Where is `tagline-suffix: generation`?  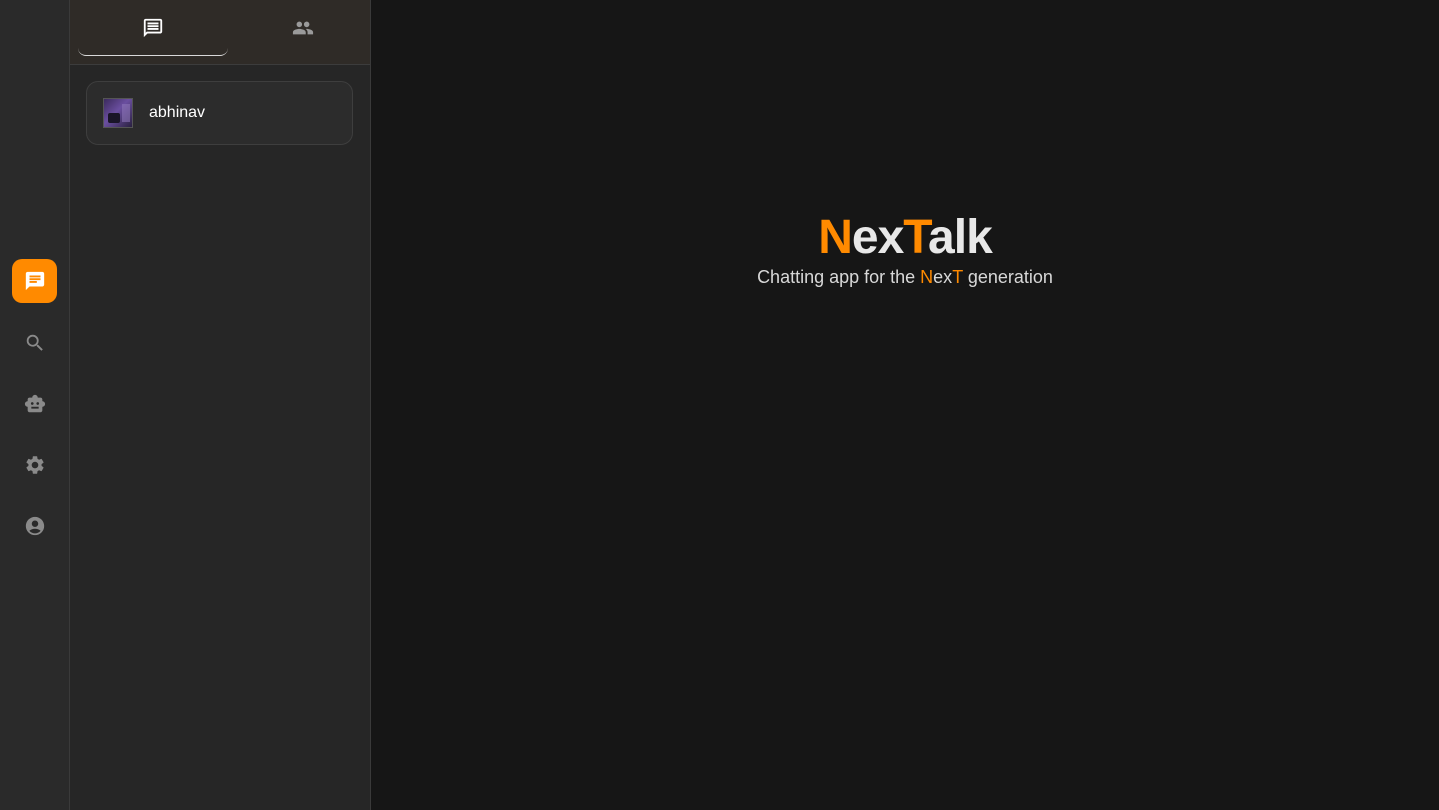
tagline-suffix: generation is located at coordinates (1007, 277).